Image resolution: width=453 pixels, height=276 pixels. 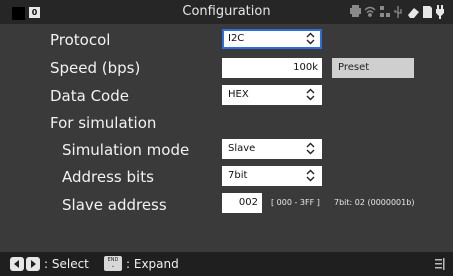 What do you see at coordinates (385, 11) in the screenshot?
I see `network-icon` at bounding box center [385, 11].